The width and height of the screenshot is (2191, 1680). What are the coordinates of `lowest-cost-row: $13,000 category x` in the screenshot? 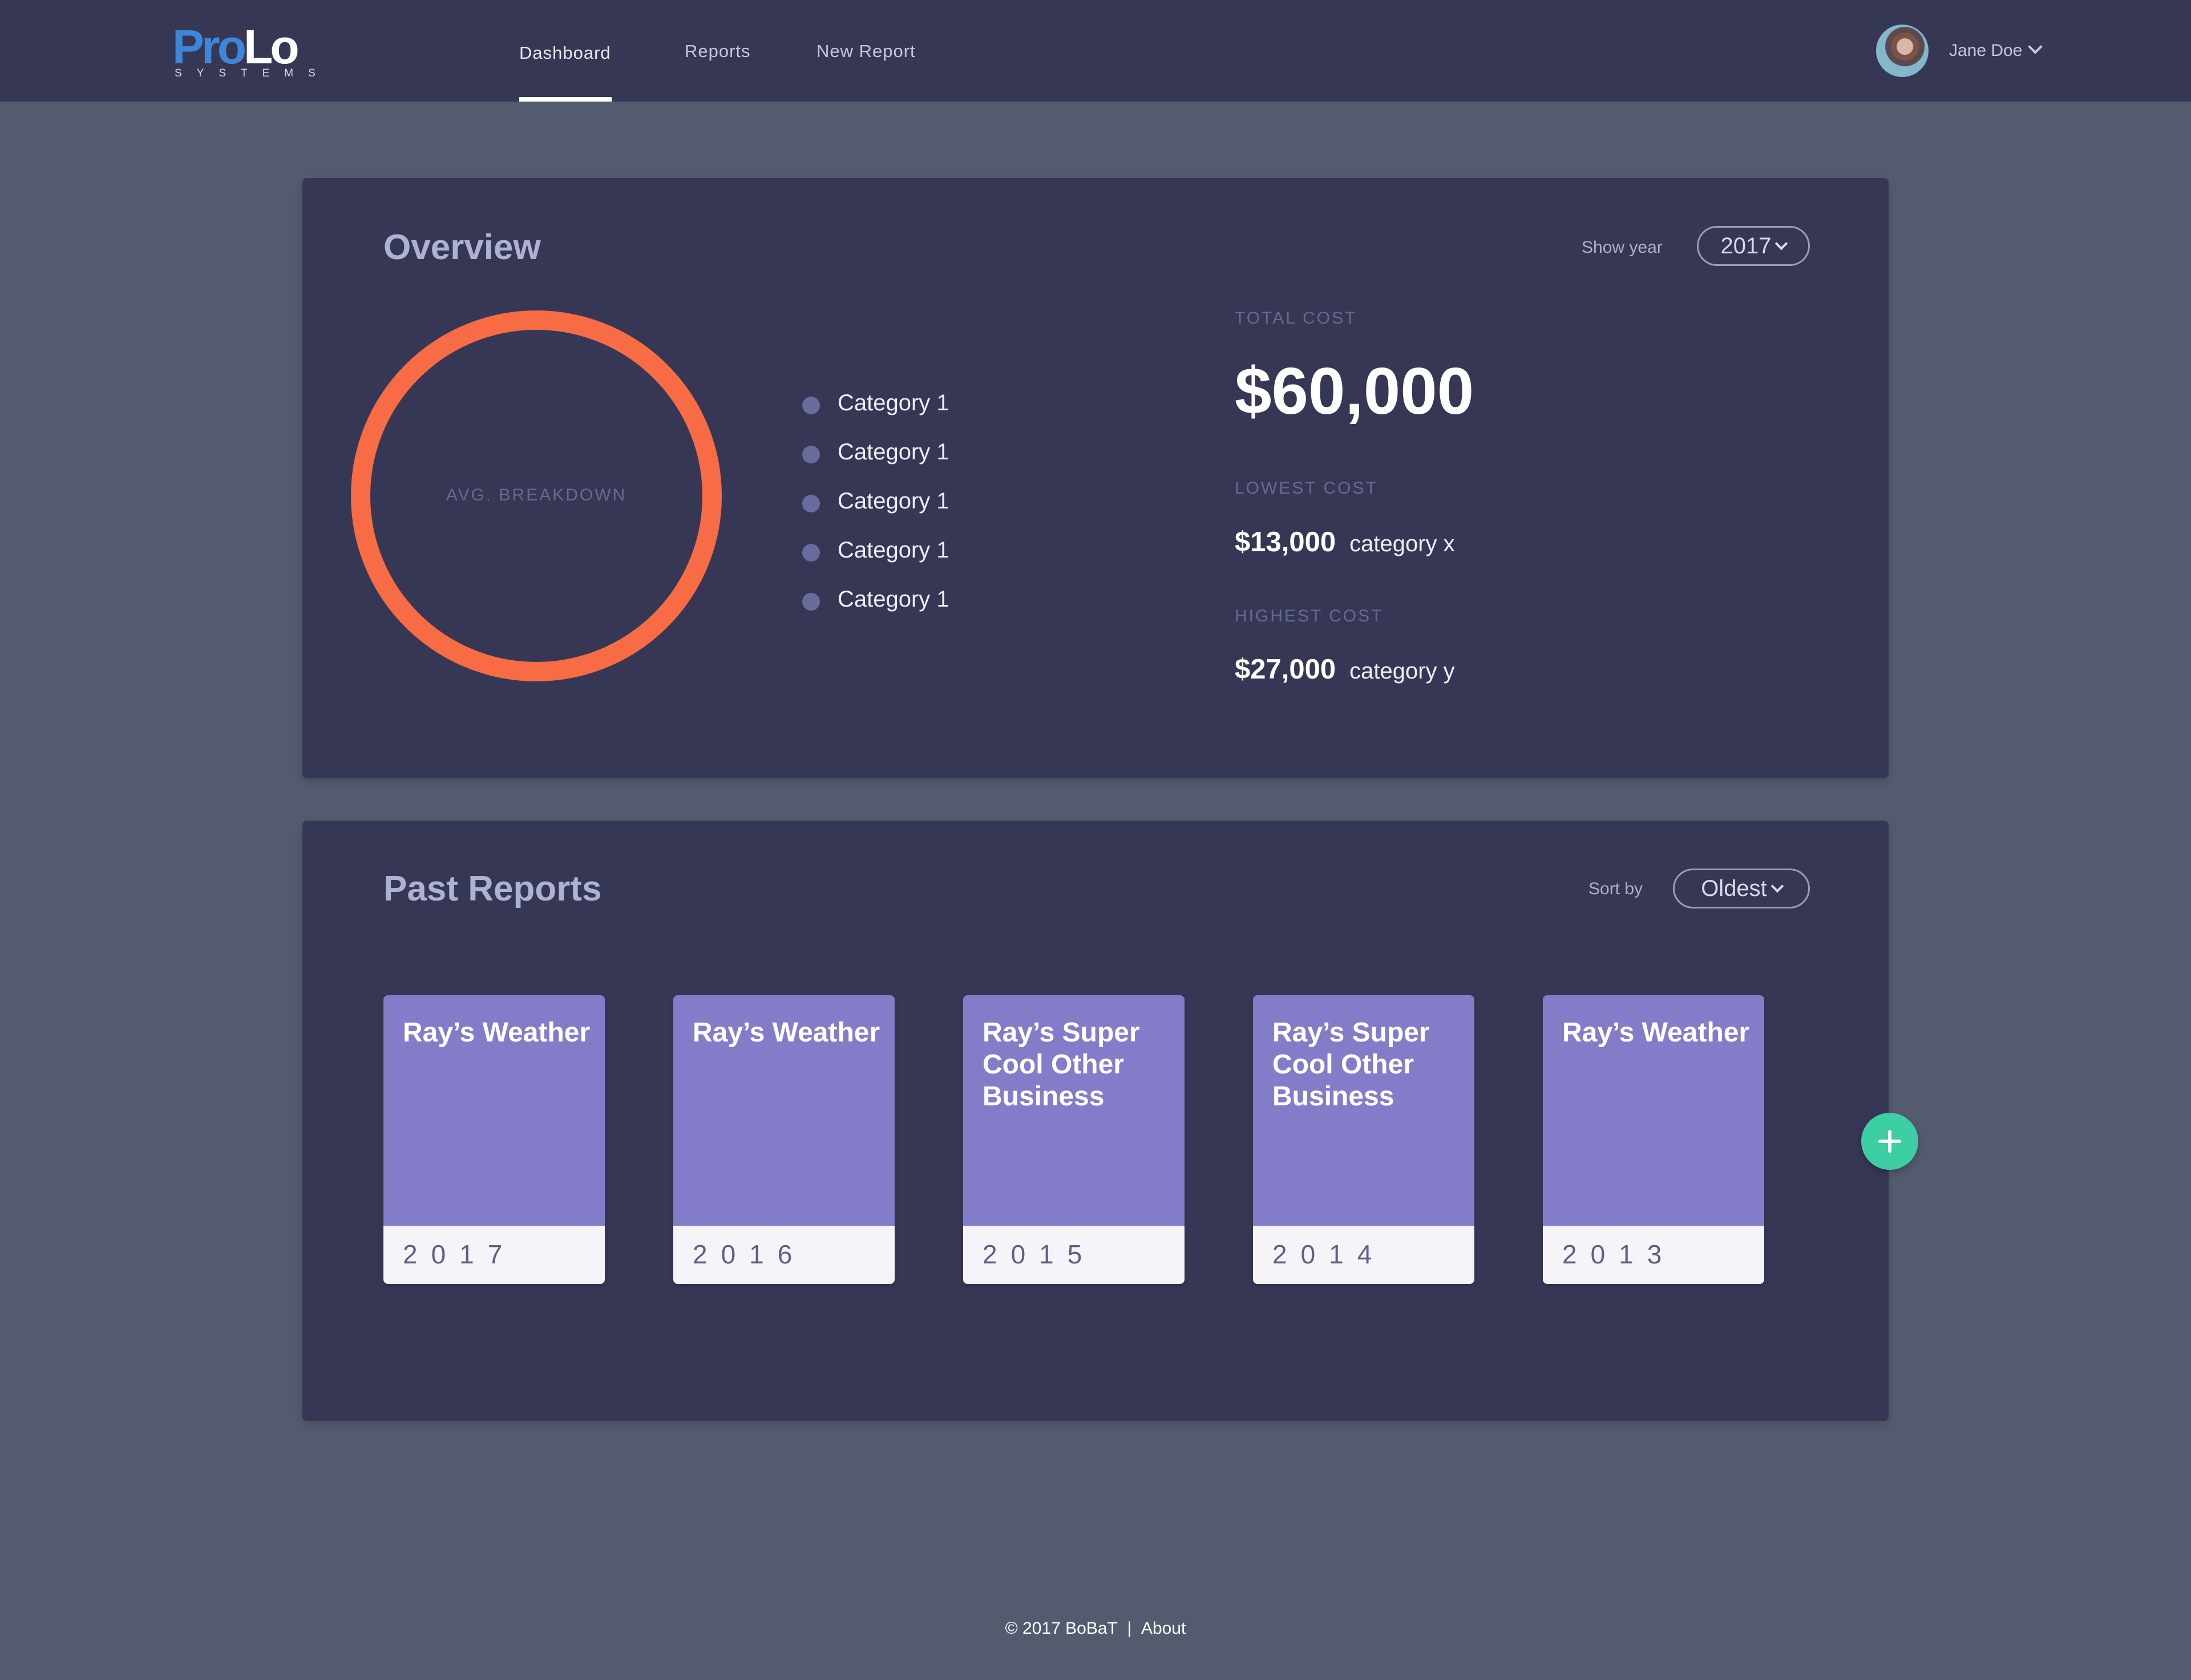 It's located at (1345, 545).